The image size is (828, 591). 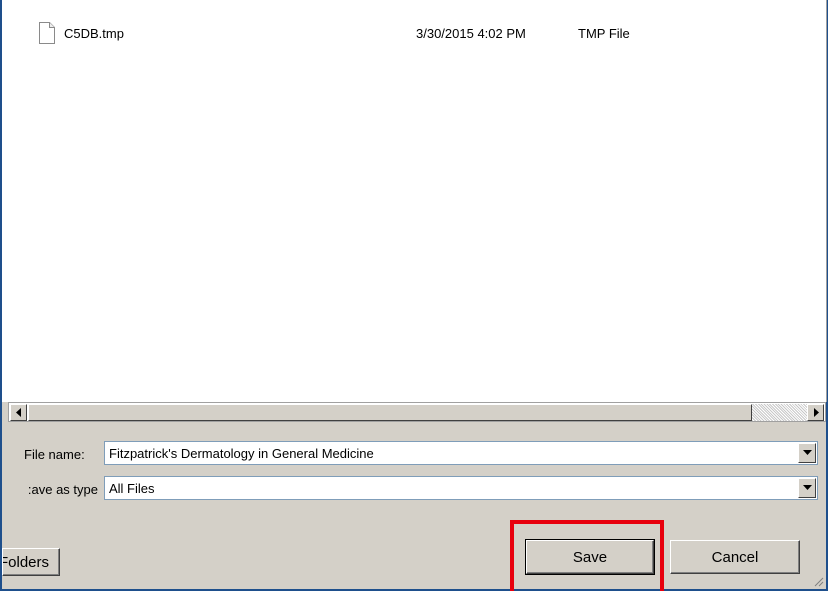 What do you see at coordinates (26, 562) in the screenshot?
I see `folders-button-label: Folders` at bounding box center [26, 562].